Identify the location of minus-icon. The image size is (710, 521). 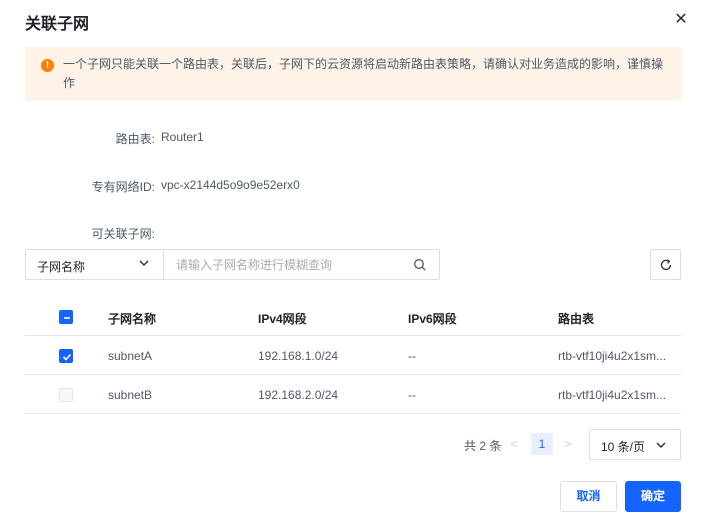
(67, 318).